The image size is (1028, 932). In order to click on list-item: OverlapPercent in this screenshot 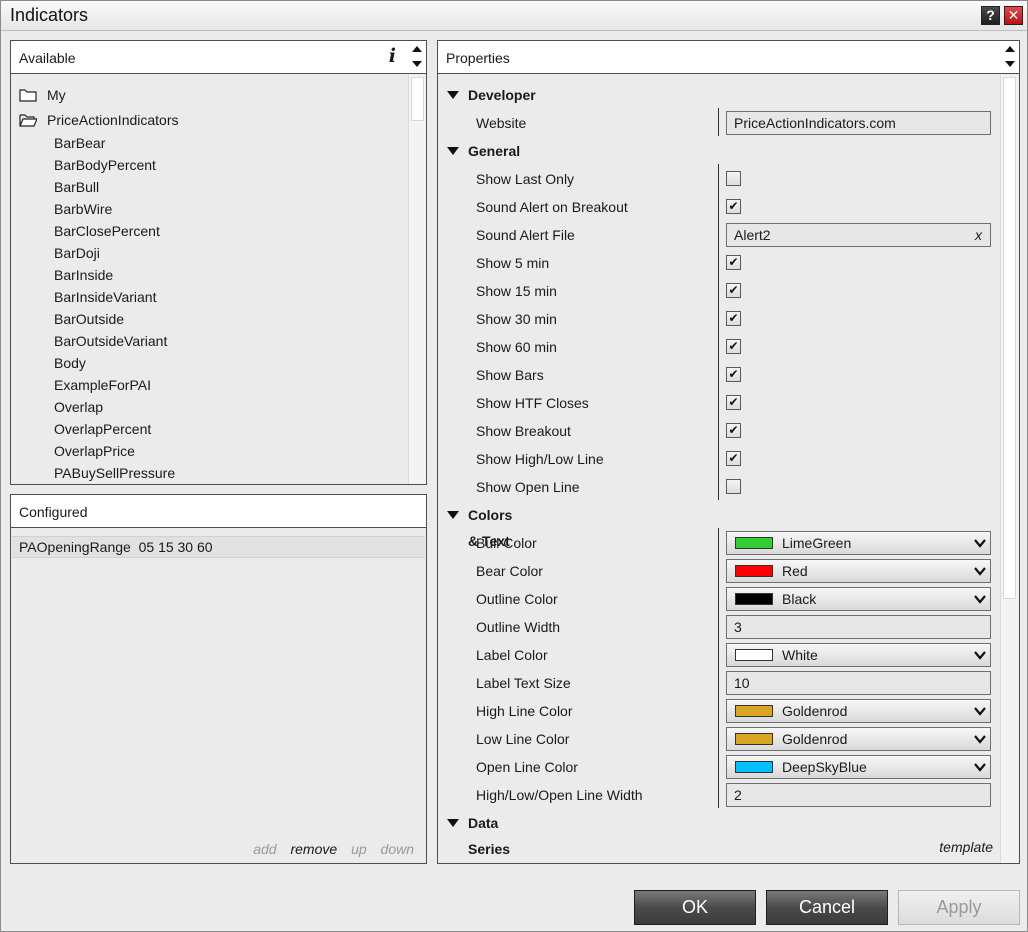, I will do `click(102, 429)`.